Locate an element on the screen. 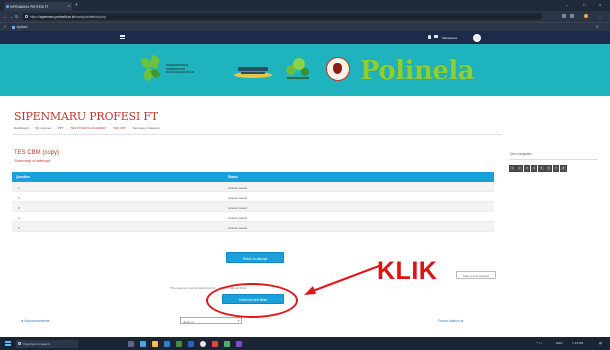 This screenshot has height=350, width=610. prev-activity-link: ◄ Announcements is located at coordinates (35, 321).